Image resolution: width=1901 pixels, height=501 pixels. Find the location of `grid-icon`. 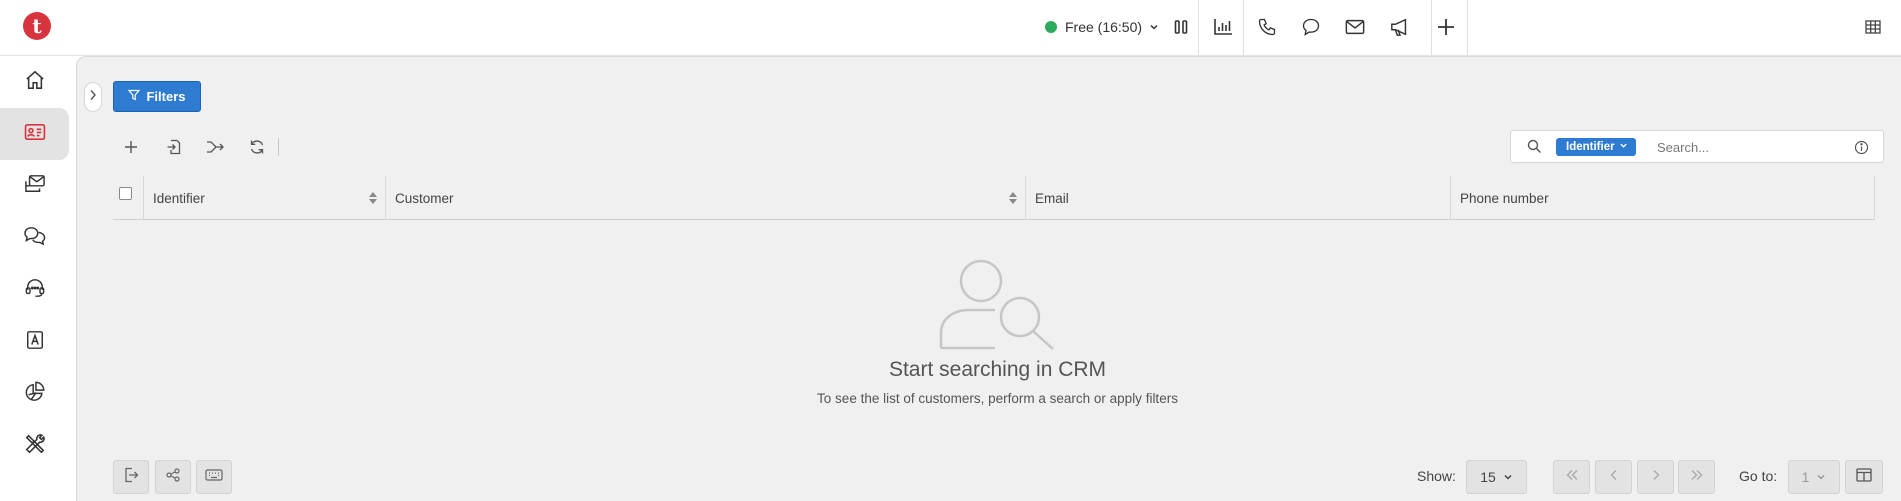

grid-icon is located at coordinates (1873, 27).